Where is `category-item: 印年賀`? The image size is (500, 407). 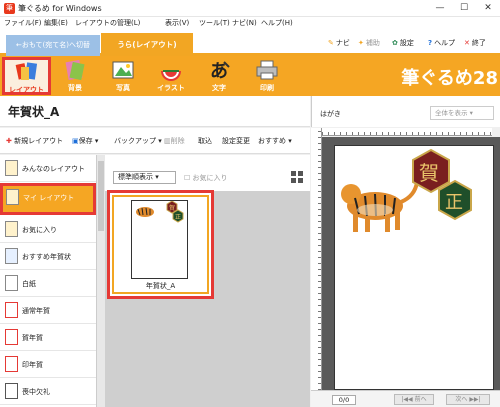 category-item: 印年賀 is located at coordinates (48, 364).